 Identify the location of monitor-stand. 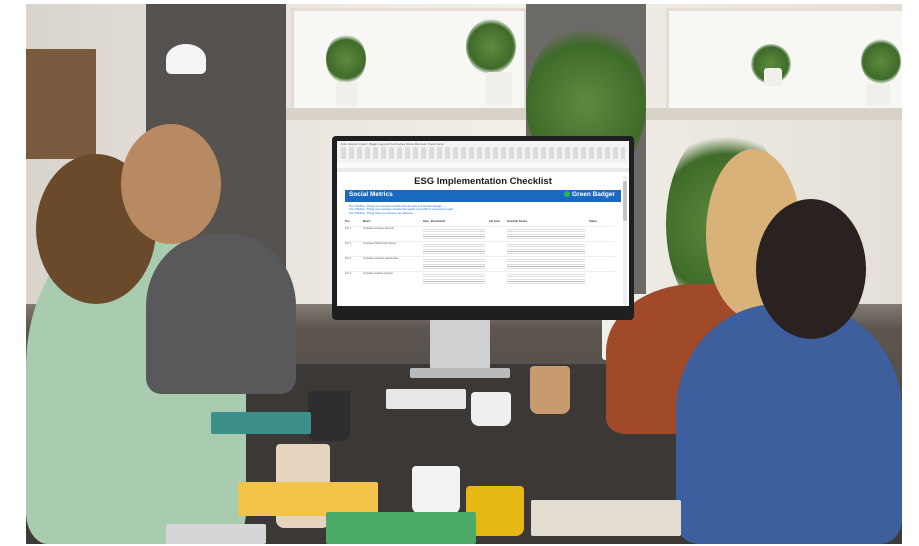
(460, 346).